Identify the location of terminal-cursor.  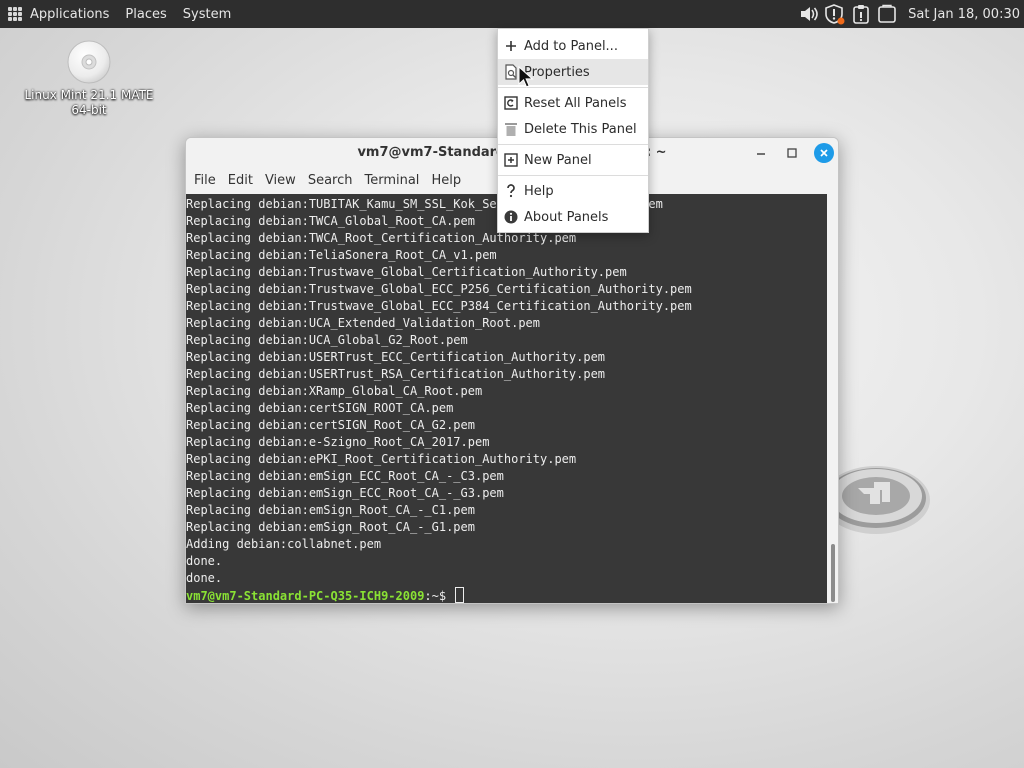
(460, 595).